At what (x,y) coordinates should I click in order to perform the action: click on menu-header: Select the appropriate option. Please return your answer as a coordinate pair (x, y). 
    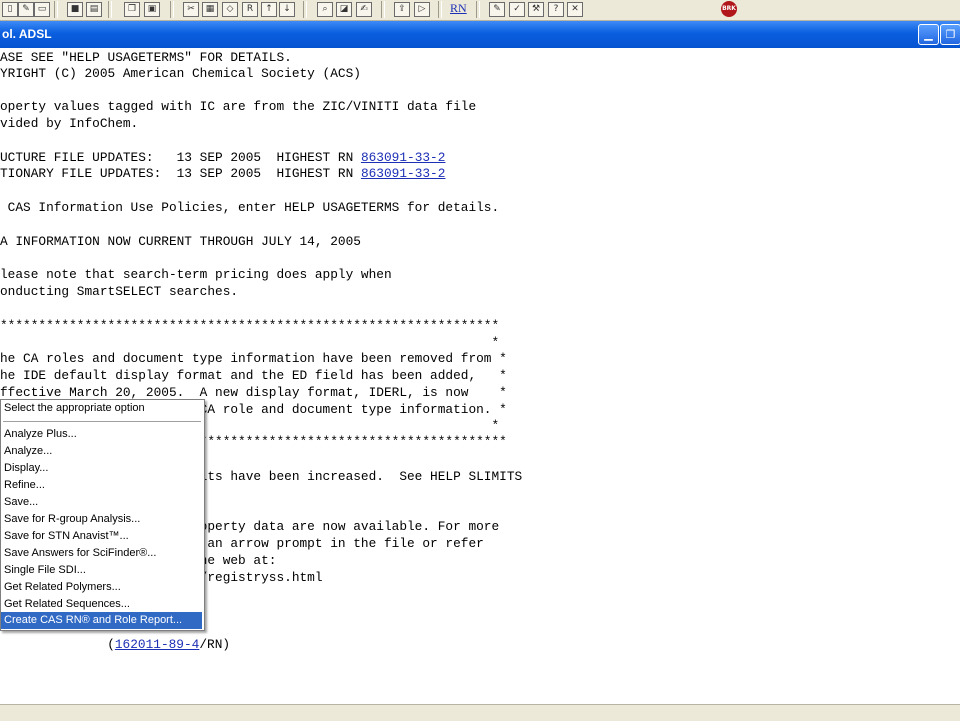
    Looking at the image, I should click on (74, 408).